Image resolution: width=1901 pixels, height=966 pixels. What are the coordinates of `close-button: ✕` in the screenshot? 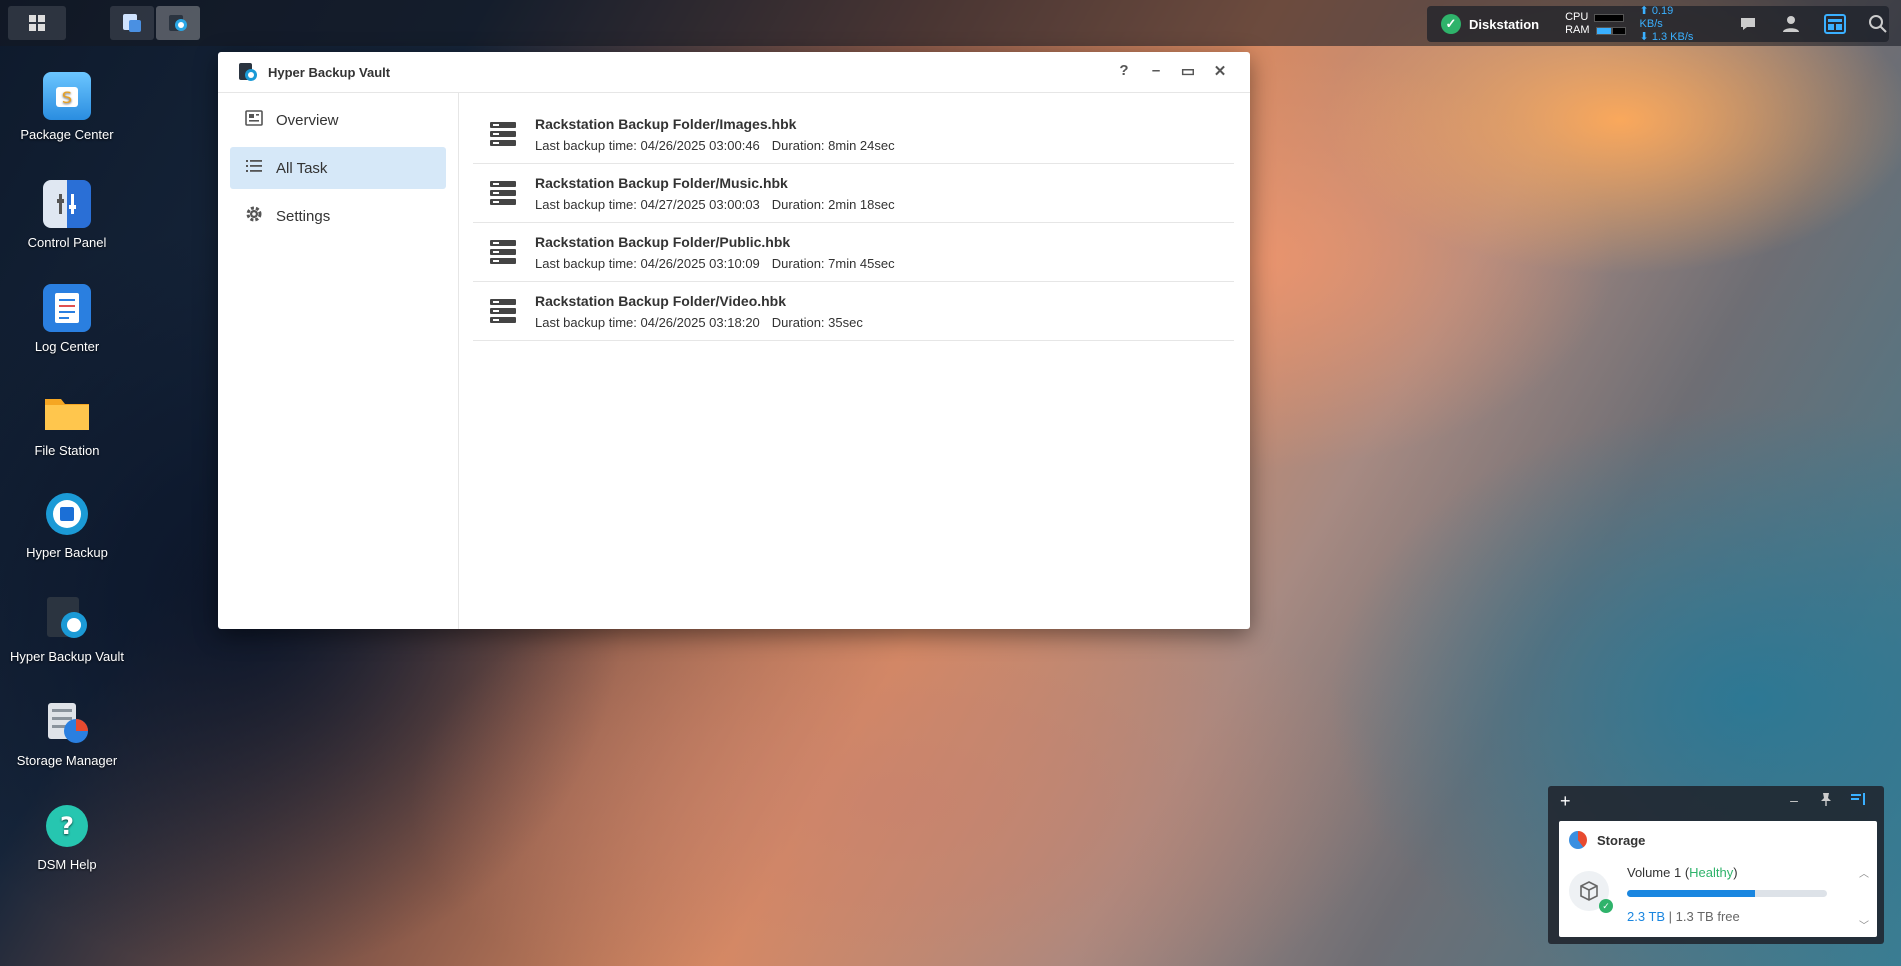 It's located at (1220, 71).